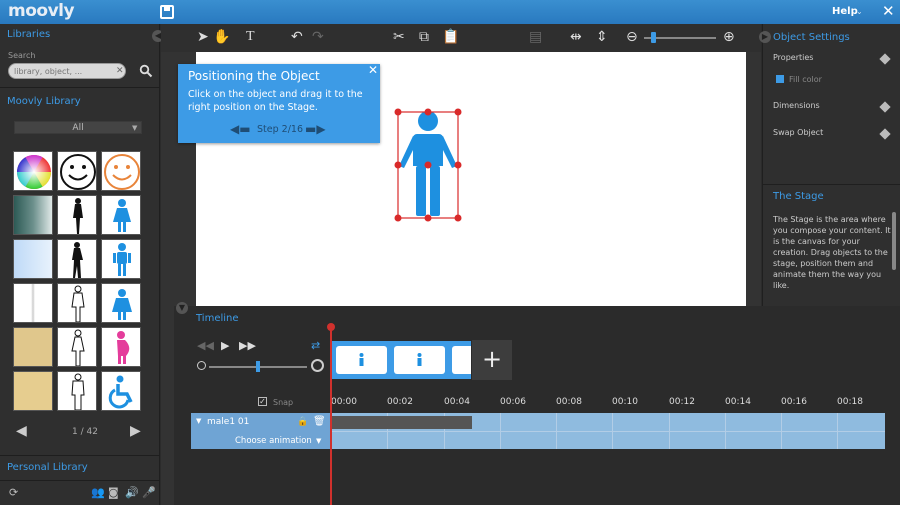 The image size is (900, 505). What do you see at coordinates (254, 76) in the screenshot?
I see `tooltip-title: Positioning the Object` at bounding box center [254, 76].